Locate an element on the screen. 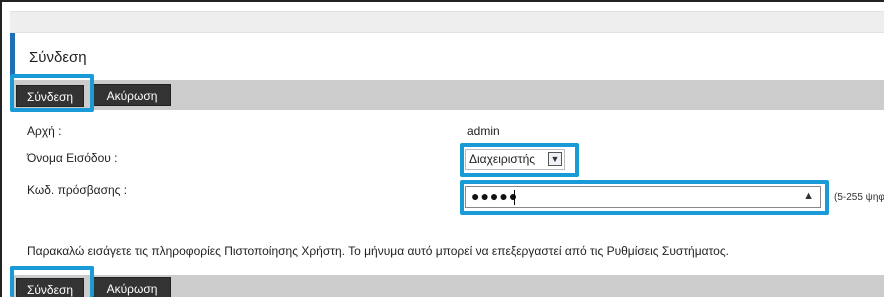 The image size is (884, 297). page-title: Σύνδεση is located at coordinates (58, 57).